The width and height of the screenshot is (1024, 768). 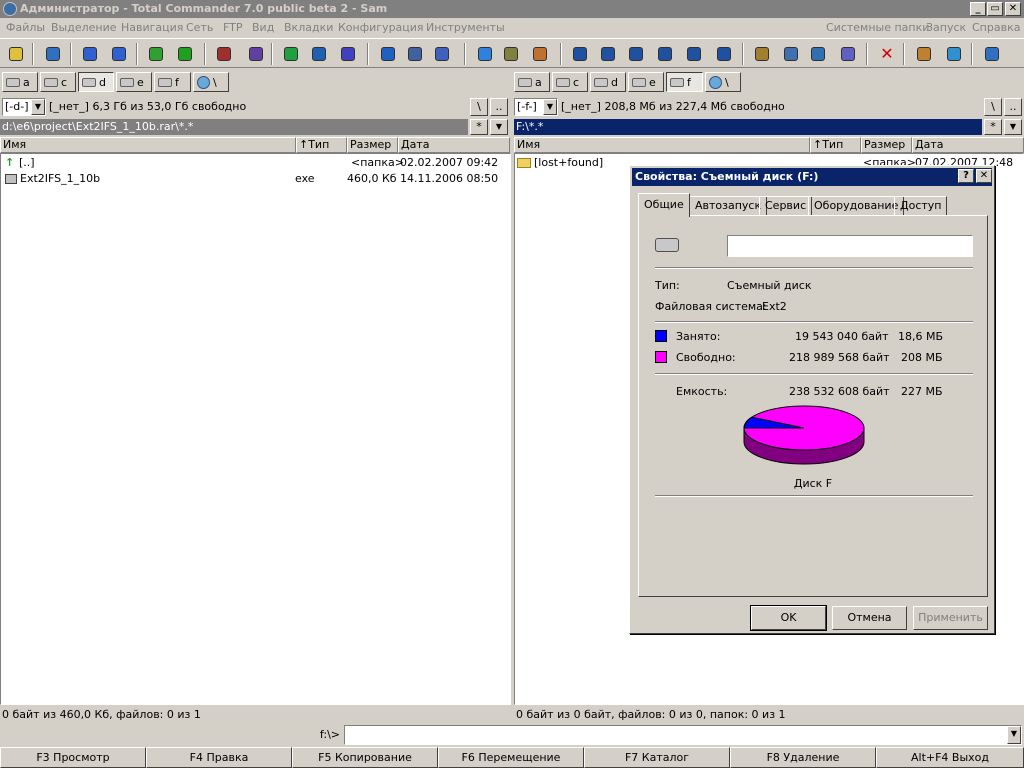 What do you see at coordinates (968, 145) in the screenshot?
I see `right-col-date: Дата` at bounding box center [968, 145].